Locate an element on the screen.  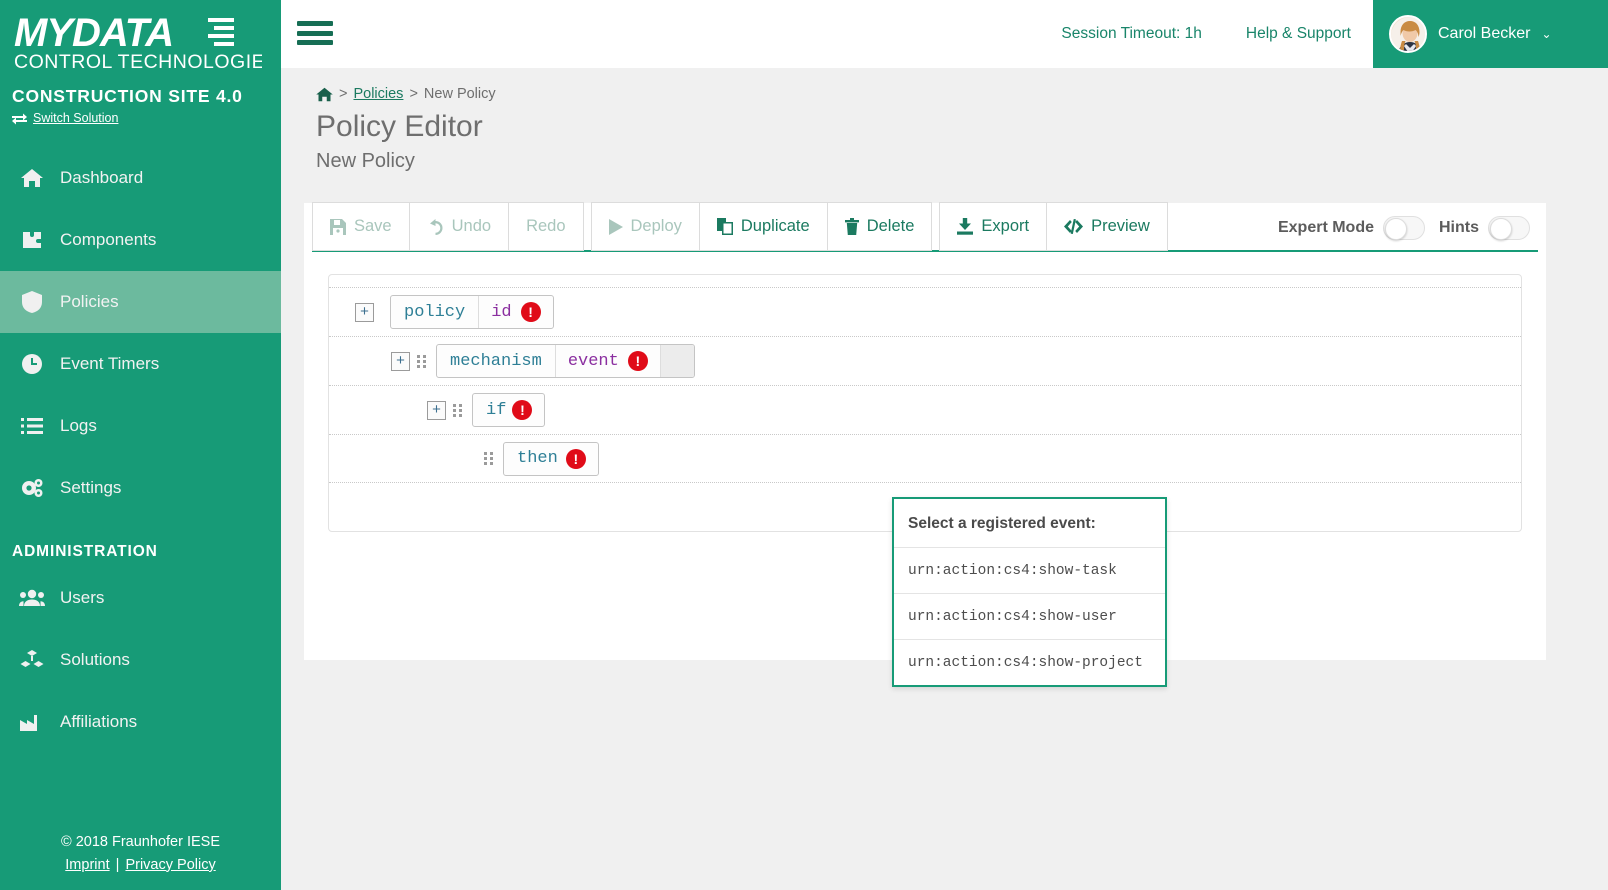
sidebar-item-label: Affiliations is located at coordinates (99, 721).